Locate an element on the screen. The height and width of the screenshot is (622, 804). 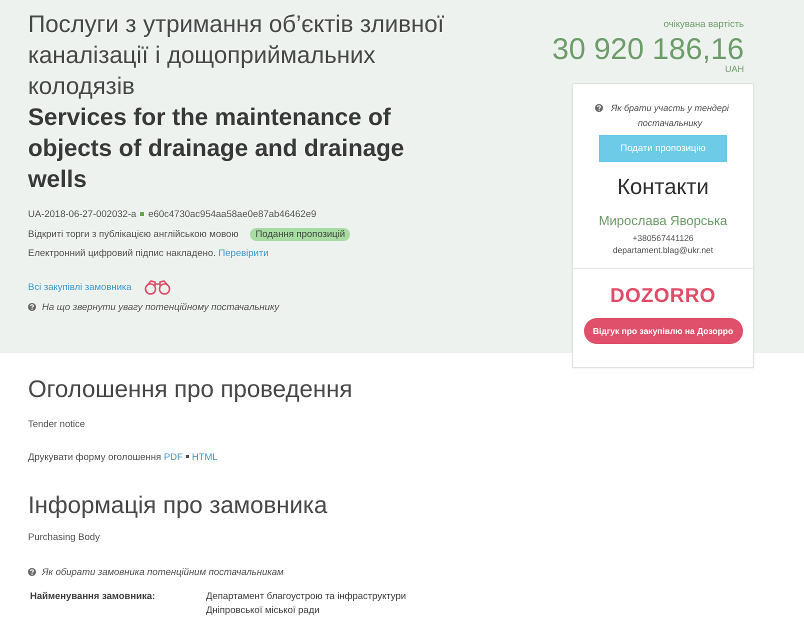
dozorro-logo: DOZORRO is located at coordinates (663, 296).